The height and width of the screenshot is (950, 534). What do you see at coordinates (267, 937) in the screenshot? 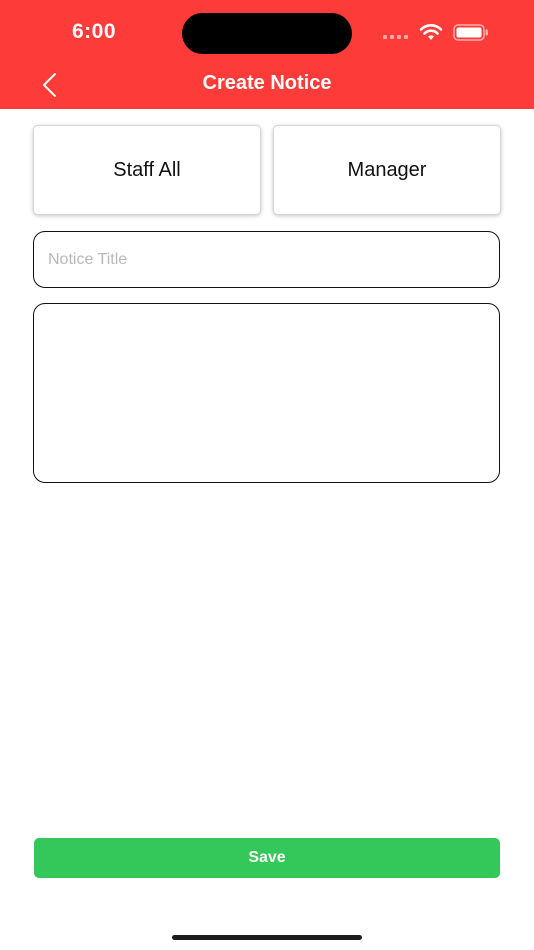
I see `home-indicator` at bounding box center [267, 937].